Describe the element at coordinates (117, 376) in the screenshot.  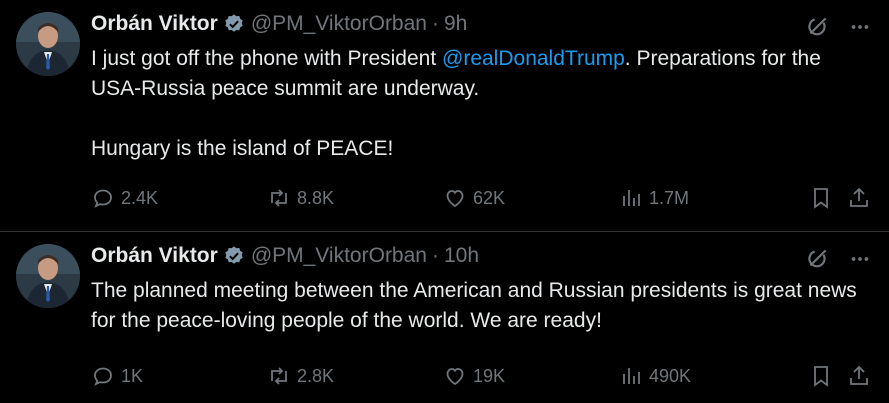
I see `reply-button: 1K` at that location.